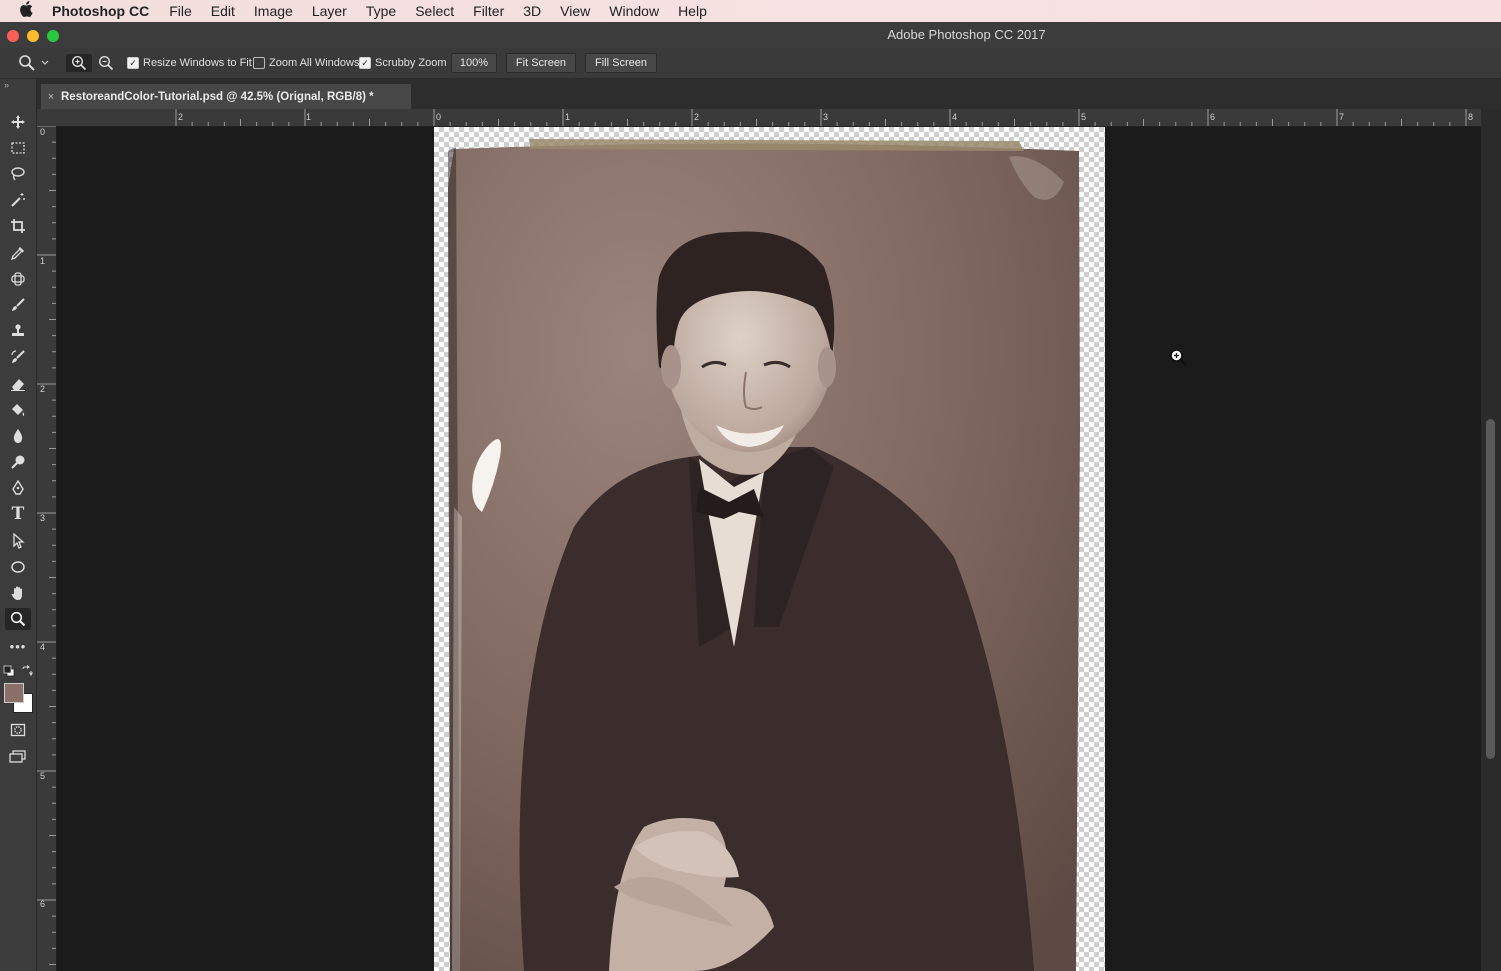  I want to click on vertical-ruler: 0 1 2 3 4 5 6, so click(47, 548).